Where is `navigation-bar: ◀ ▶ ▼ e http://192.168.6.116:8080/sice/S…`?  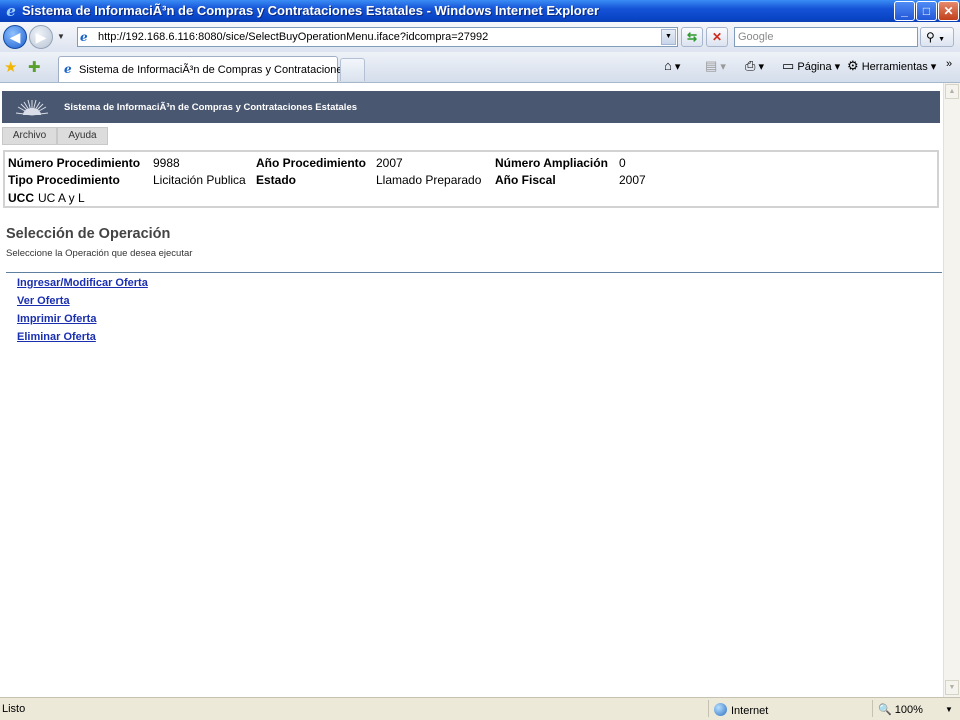
navigation-bar: ◀ ▶ ▼ e http://192.168.6.116:8080/sice/S… is located at coordinates (480, 37).